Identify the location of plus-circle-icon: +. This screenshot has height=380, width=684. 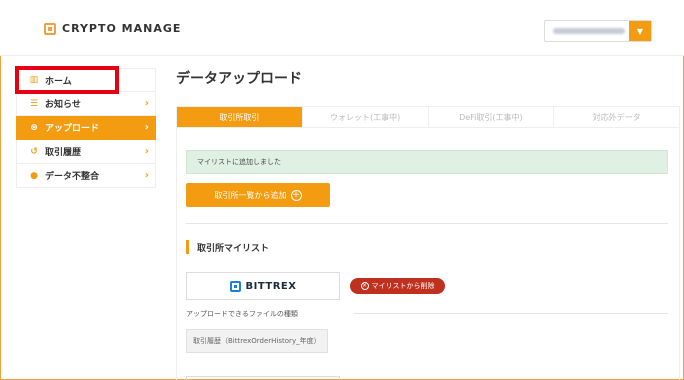
(296, 195).